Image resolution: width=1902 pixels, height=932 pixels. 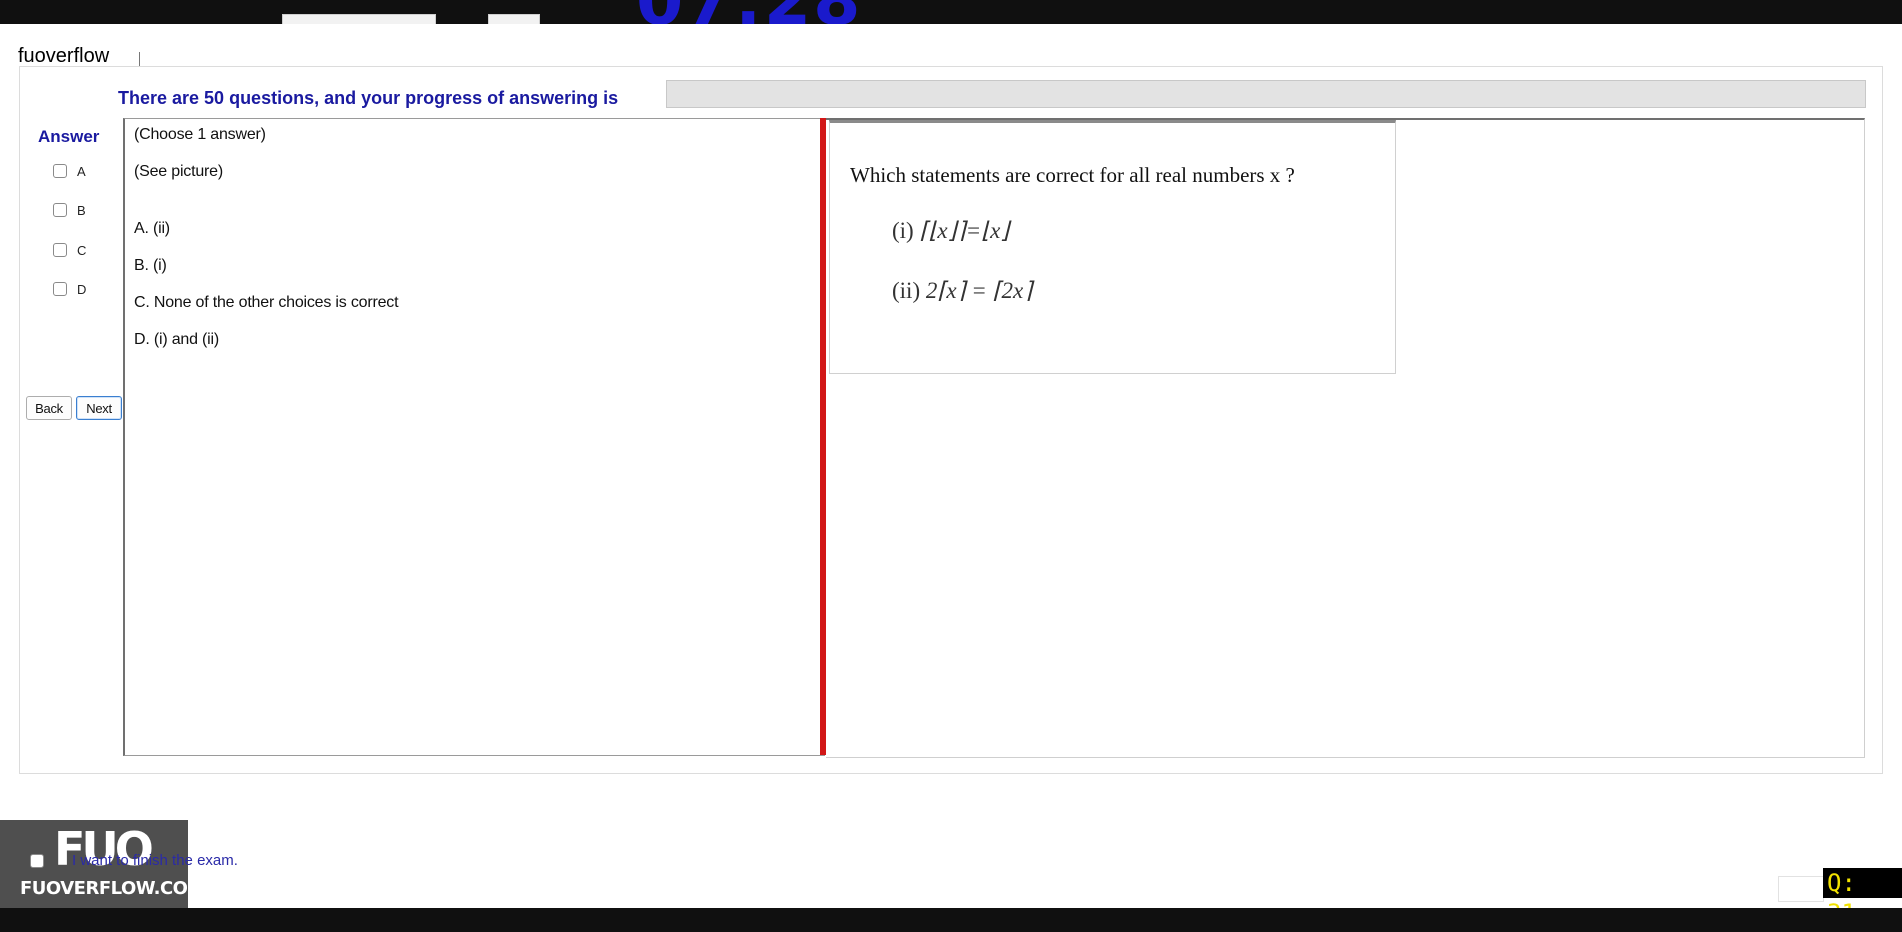 I want to click on question-number-input, so click(x=1801, y=889).